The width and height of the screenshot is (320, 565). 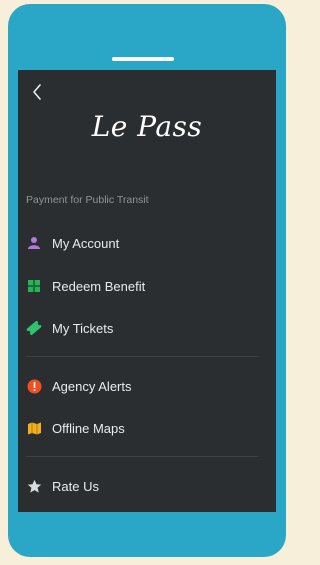 I want to click on star-icon, so click(x=34, y=486).